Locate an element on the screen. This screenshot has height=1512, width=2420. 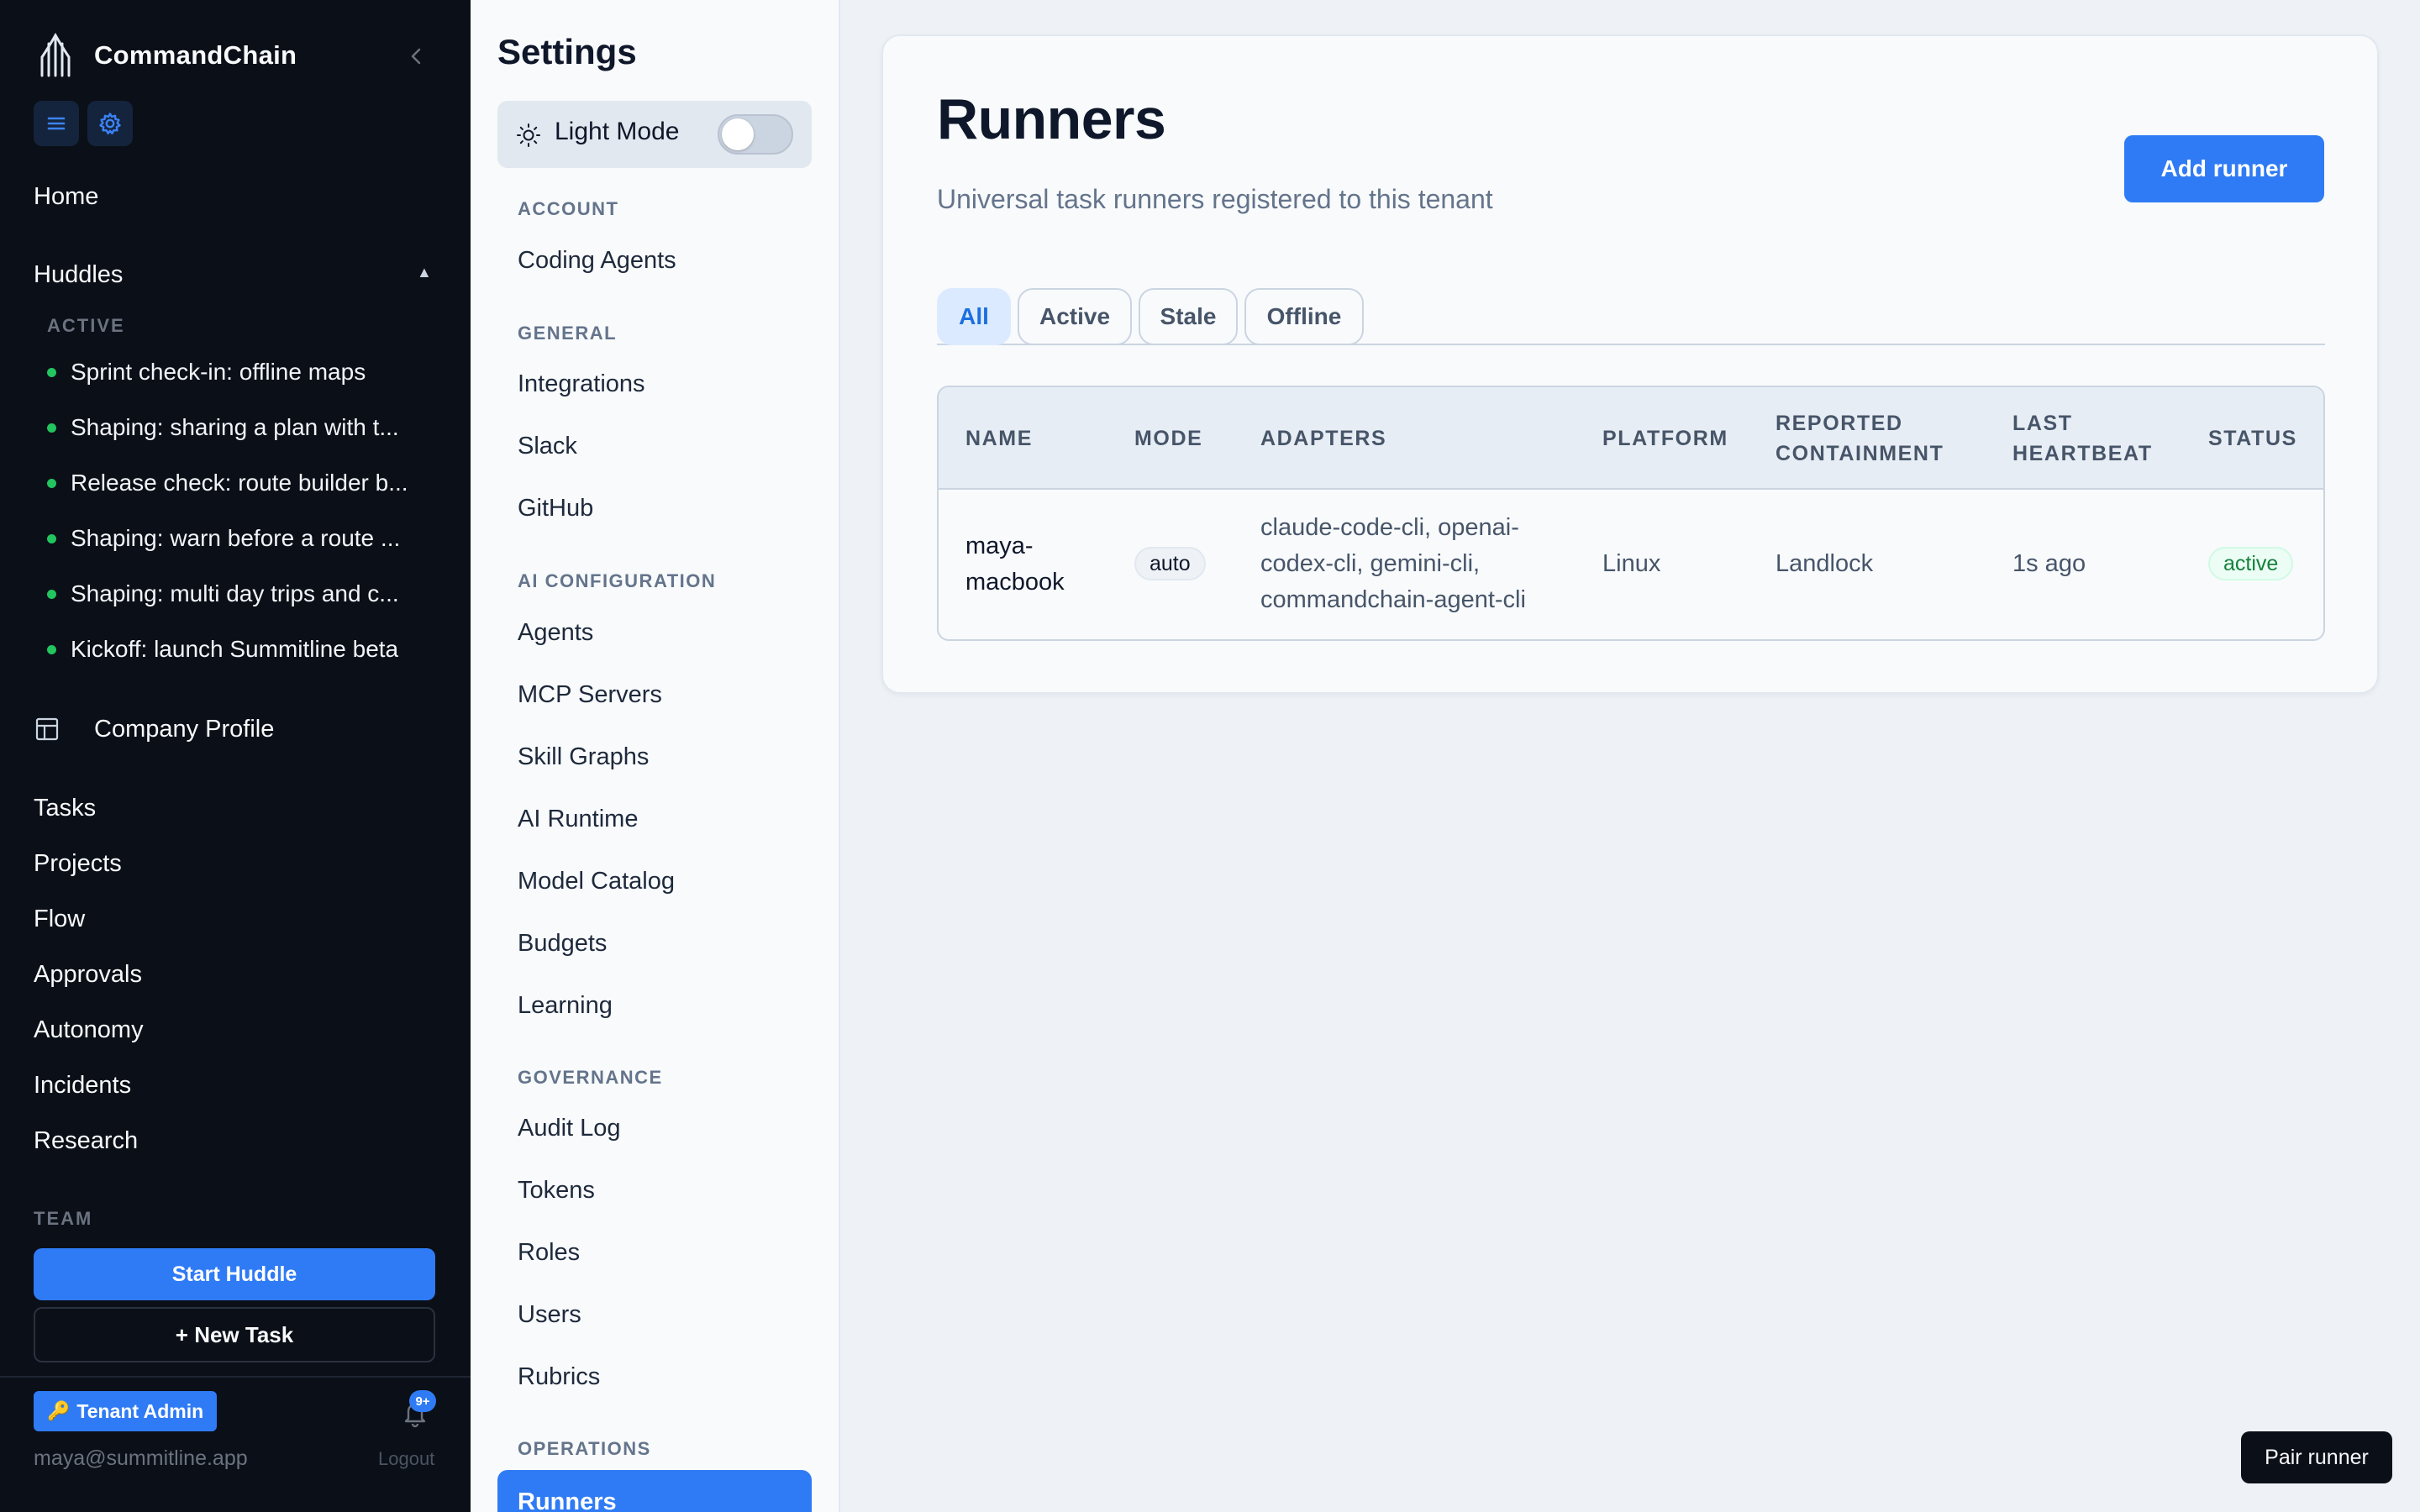
brand: CommandChain is located at coordinates (165, 55).